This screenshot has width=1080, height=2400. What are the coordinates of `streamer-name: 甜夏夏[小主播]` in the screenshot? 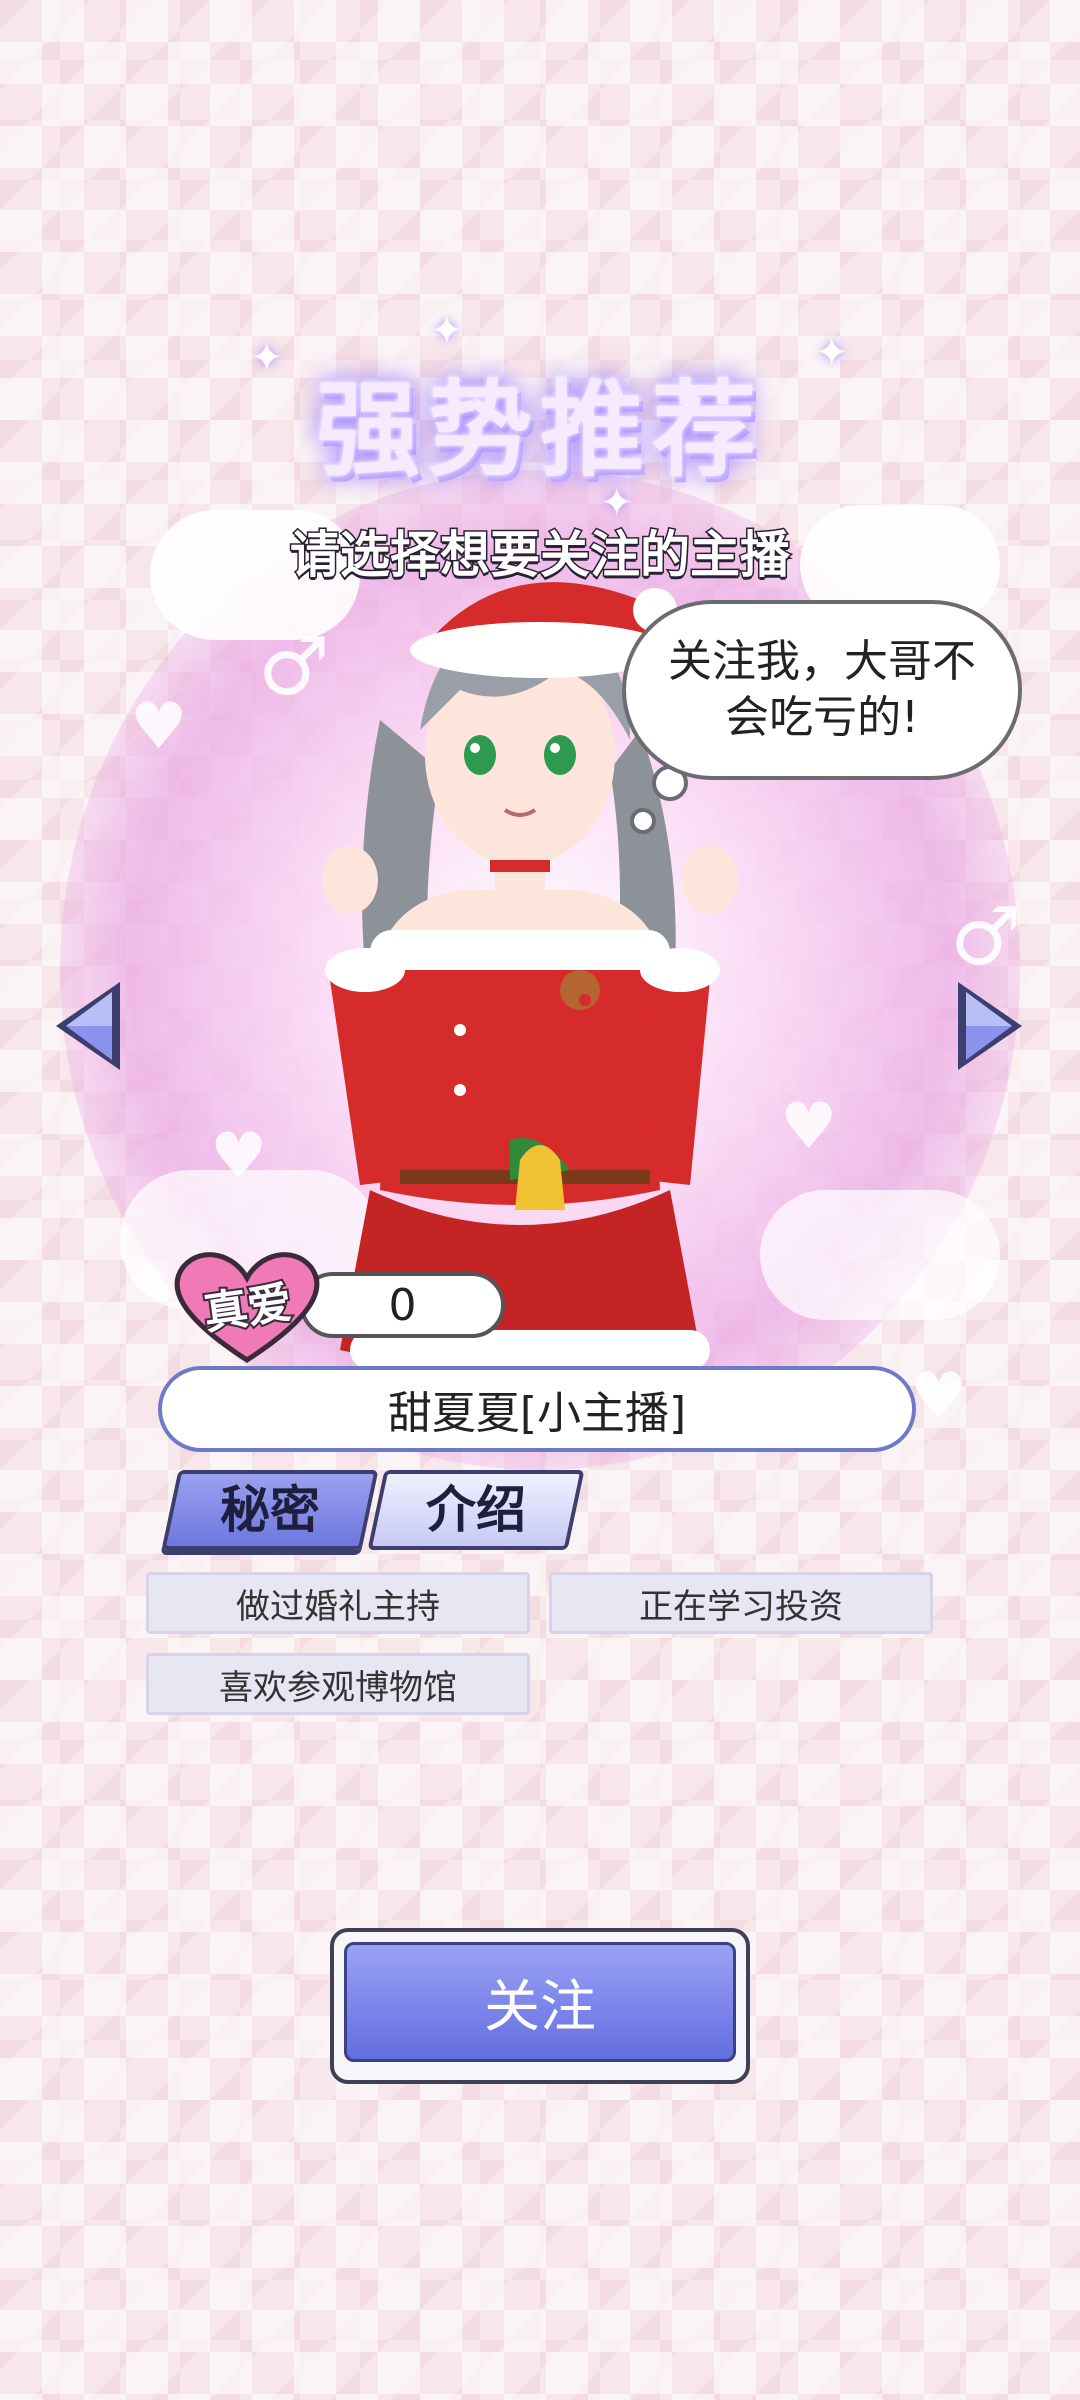 It's located at (537, 1409).